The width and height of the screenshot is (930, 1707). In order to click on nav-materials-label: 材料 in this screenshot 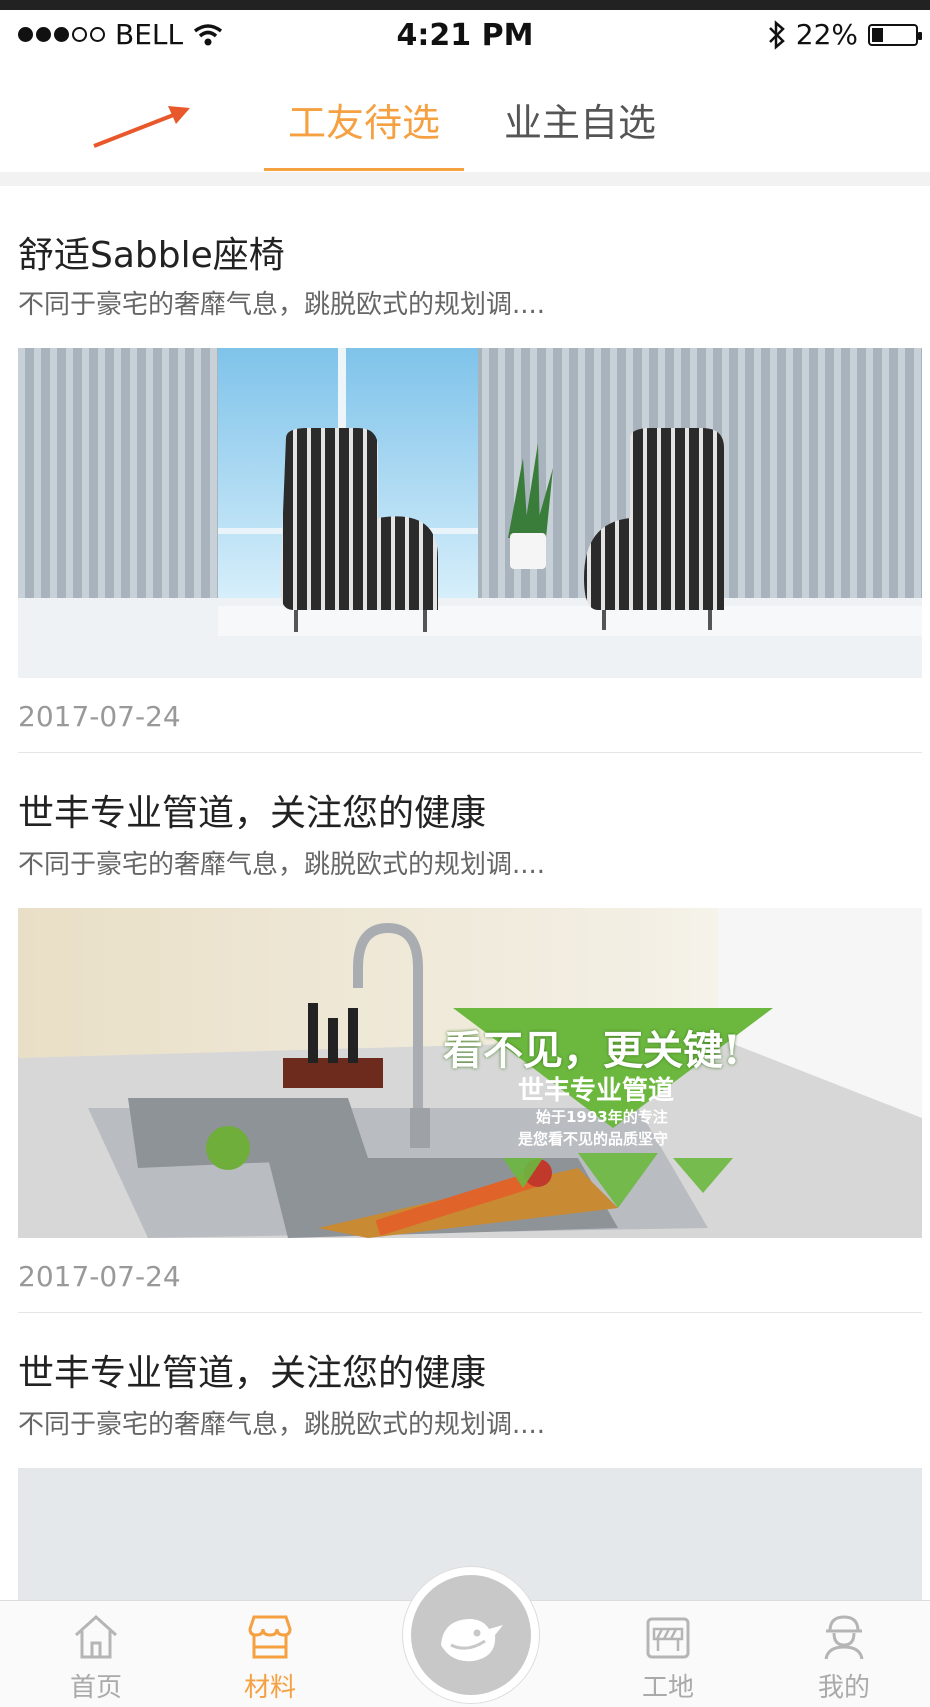, I will do `click(269, 1688)`.